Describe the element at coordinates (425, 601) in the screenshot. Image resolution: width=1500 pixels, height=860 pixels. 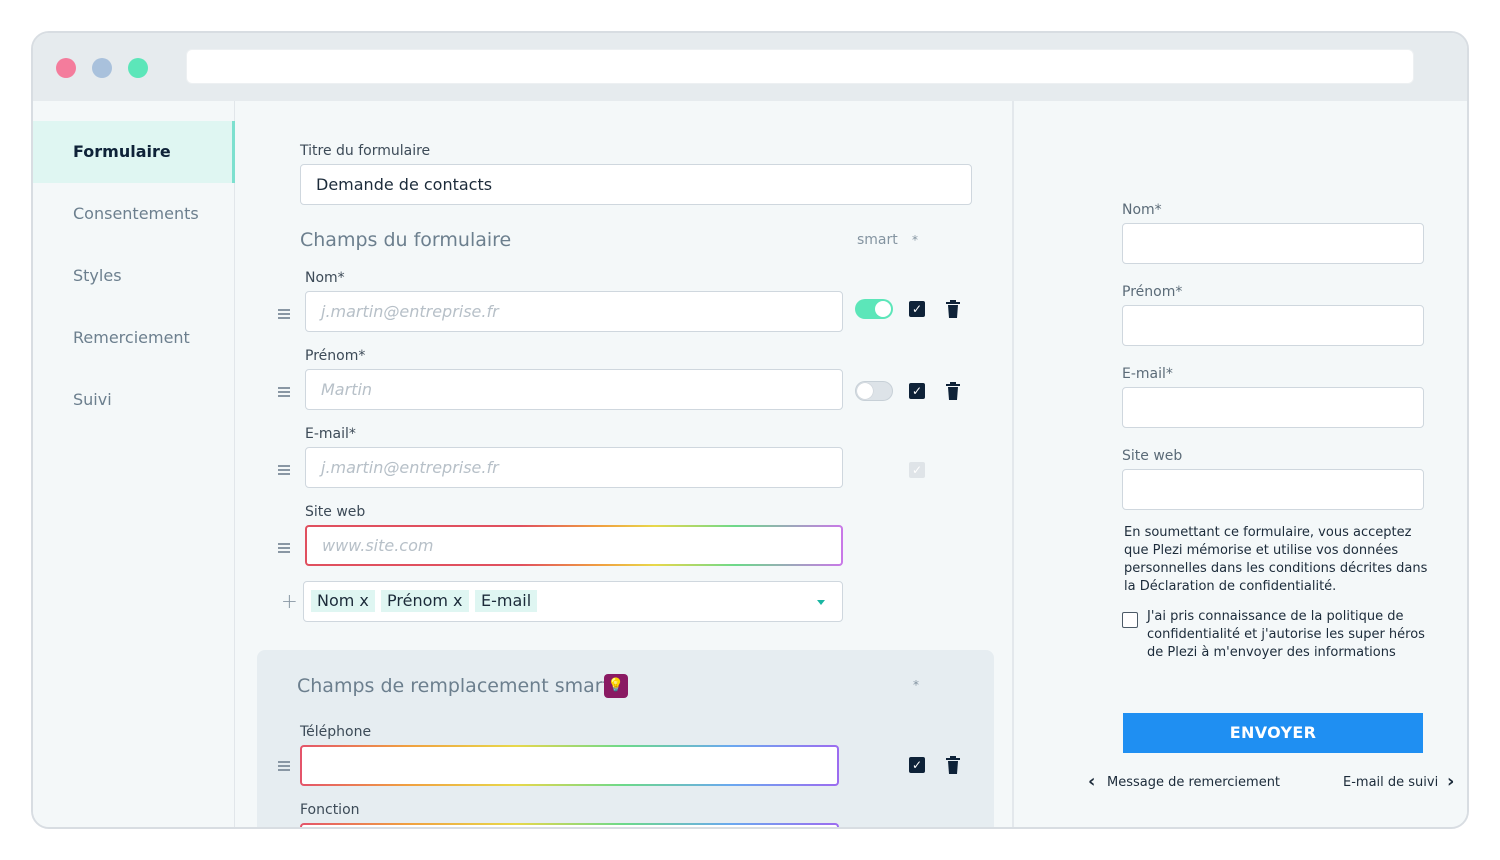
I see `tag-prenom: Prénom x` at that location.